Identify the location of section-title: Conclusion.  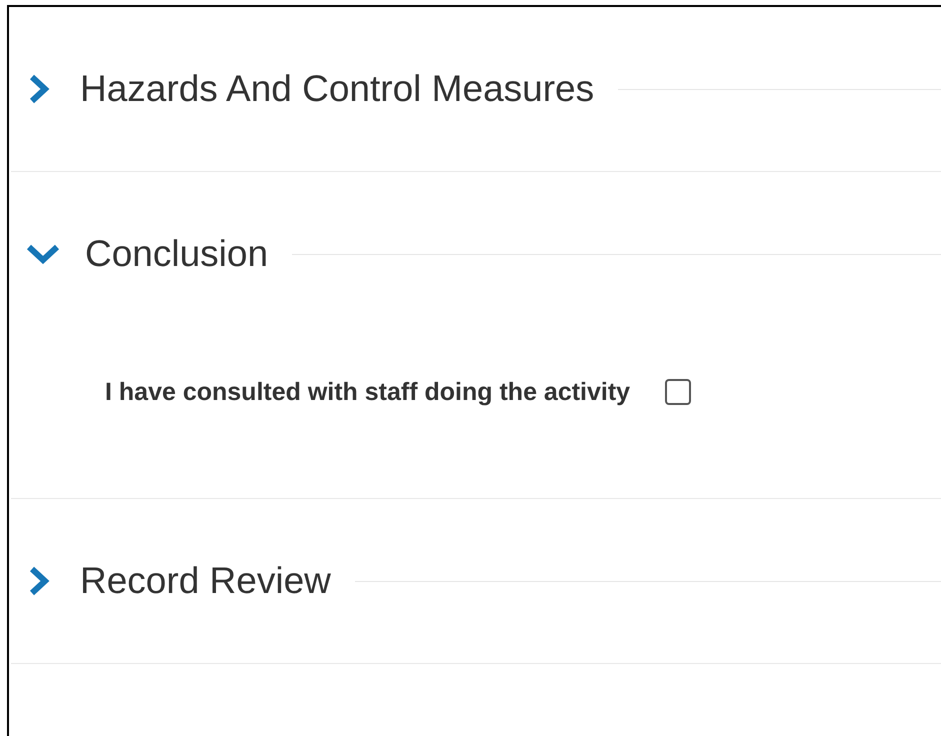
(176, 254).